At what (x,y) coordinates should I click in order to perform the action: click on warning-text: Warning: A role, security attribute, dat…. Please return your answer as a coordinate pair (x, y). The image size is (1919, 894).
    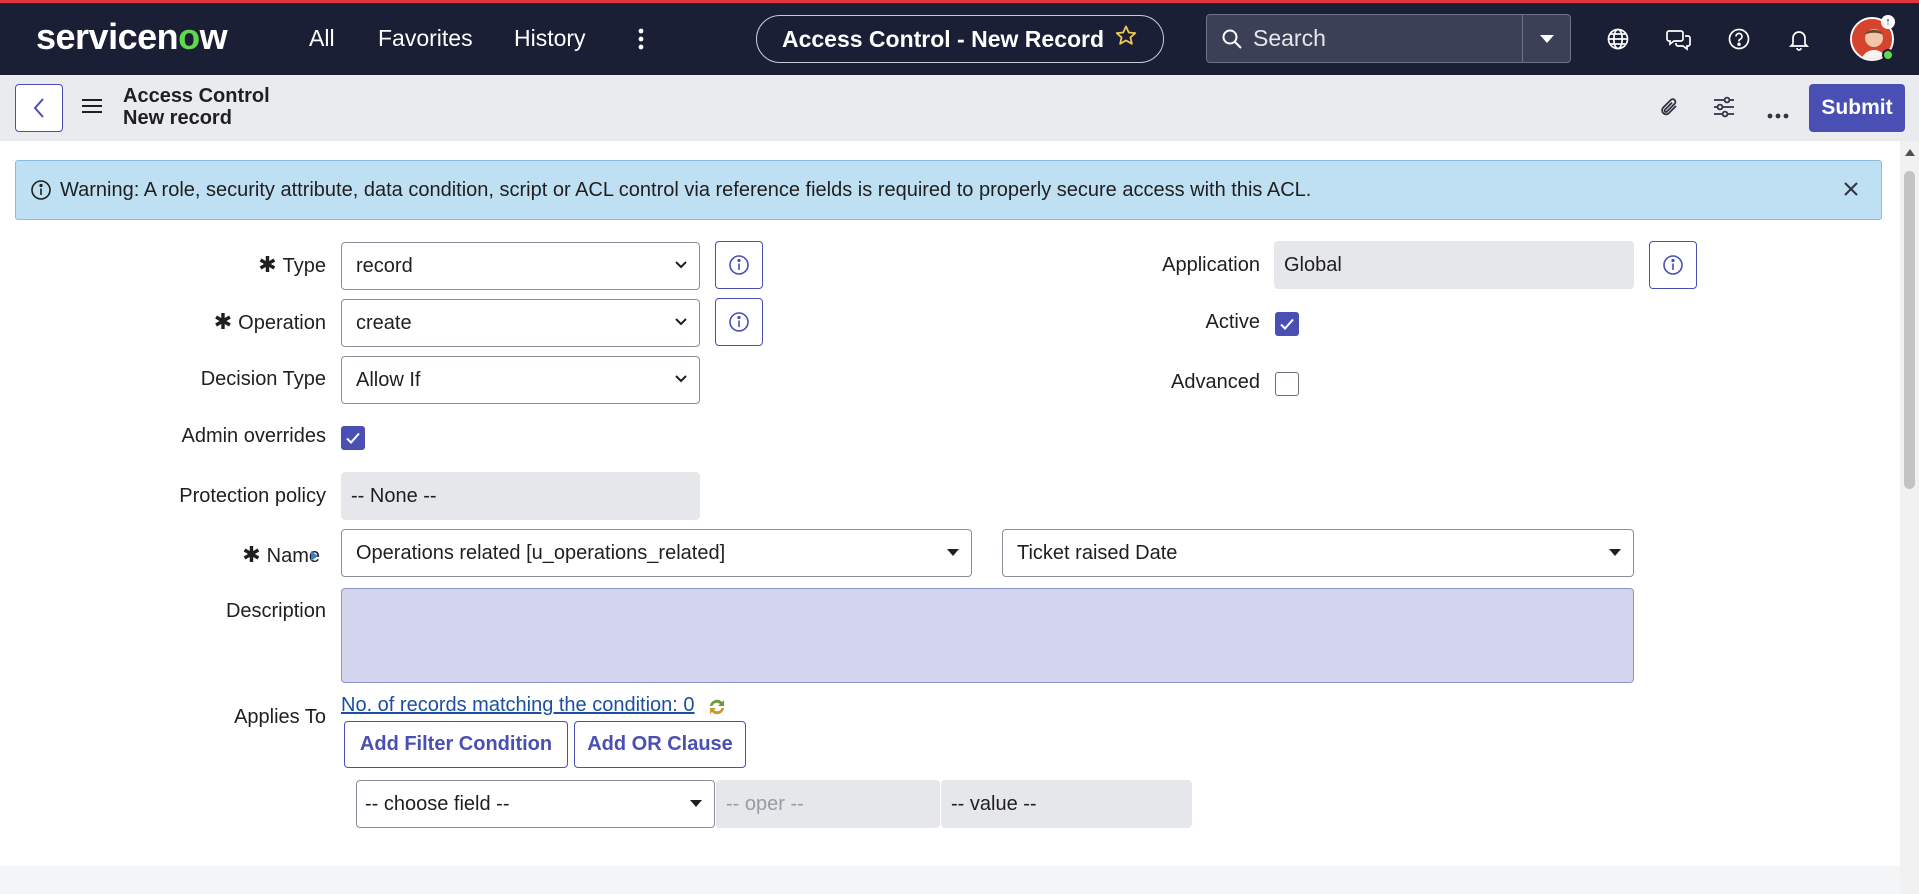
    Looking at the image, I should click on (686, 189).